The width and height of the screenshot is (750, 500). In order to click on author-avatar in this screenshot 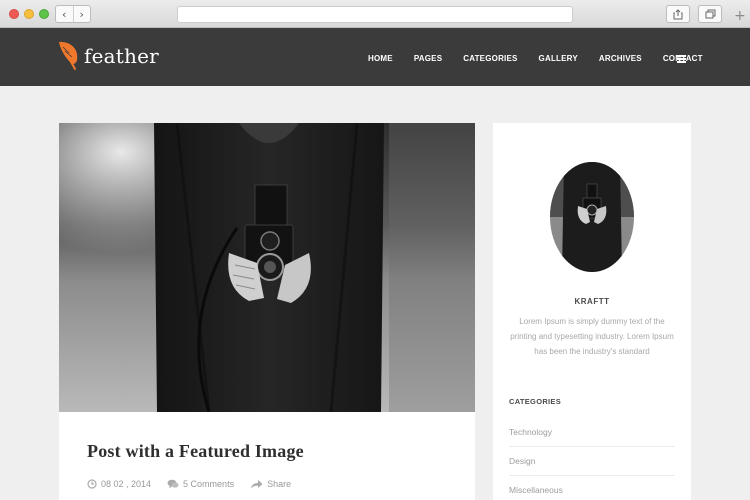, I will do `click(592, 217)`.